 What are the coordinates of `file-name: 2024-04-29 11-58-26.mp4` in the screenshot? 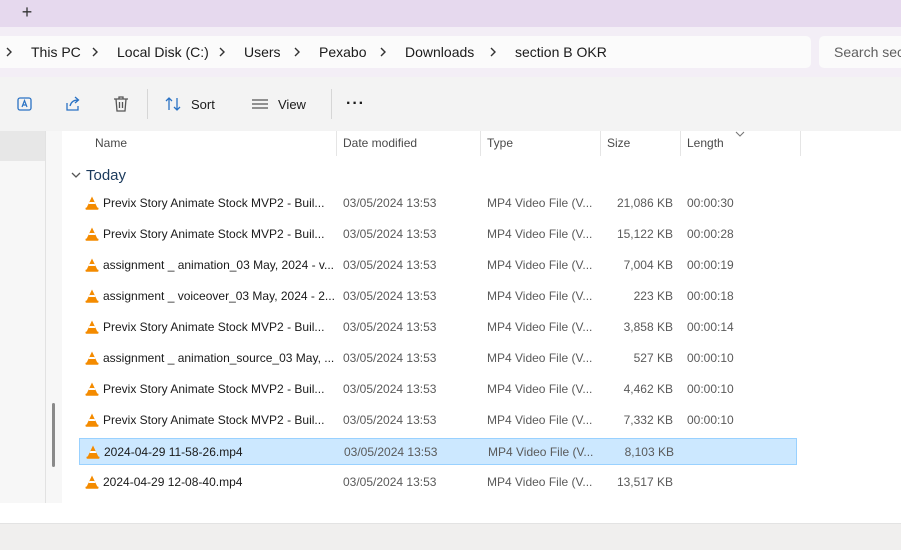 It's located at (173, 452).